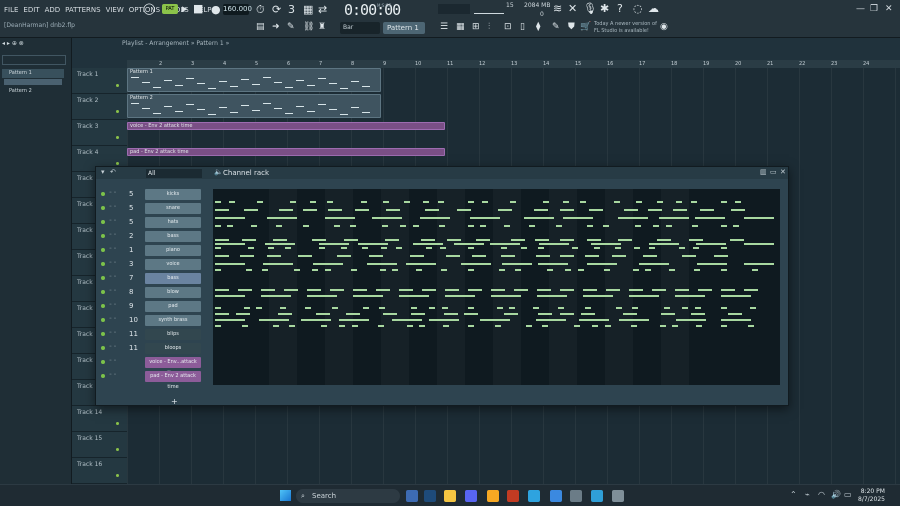 The height and width of the screenshot is (506, 900). I want to click on tempo-display: 160.000, so click(237, 9).